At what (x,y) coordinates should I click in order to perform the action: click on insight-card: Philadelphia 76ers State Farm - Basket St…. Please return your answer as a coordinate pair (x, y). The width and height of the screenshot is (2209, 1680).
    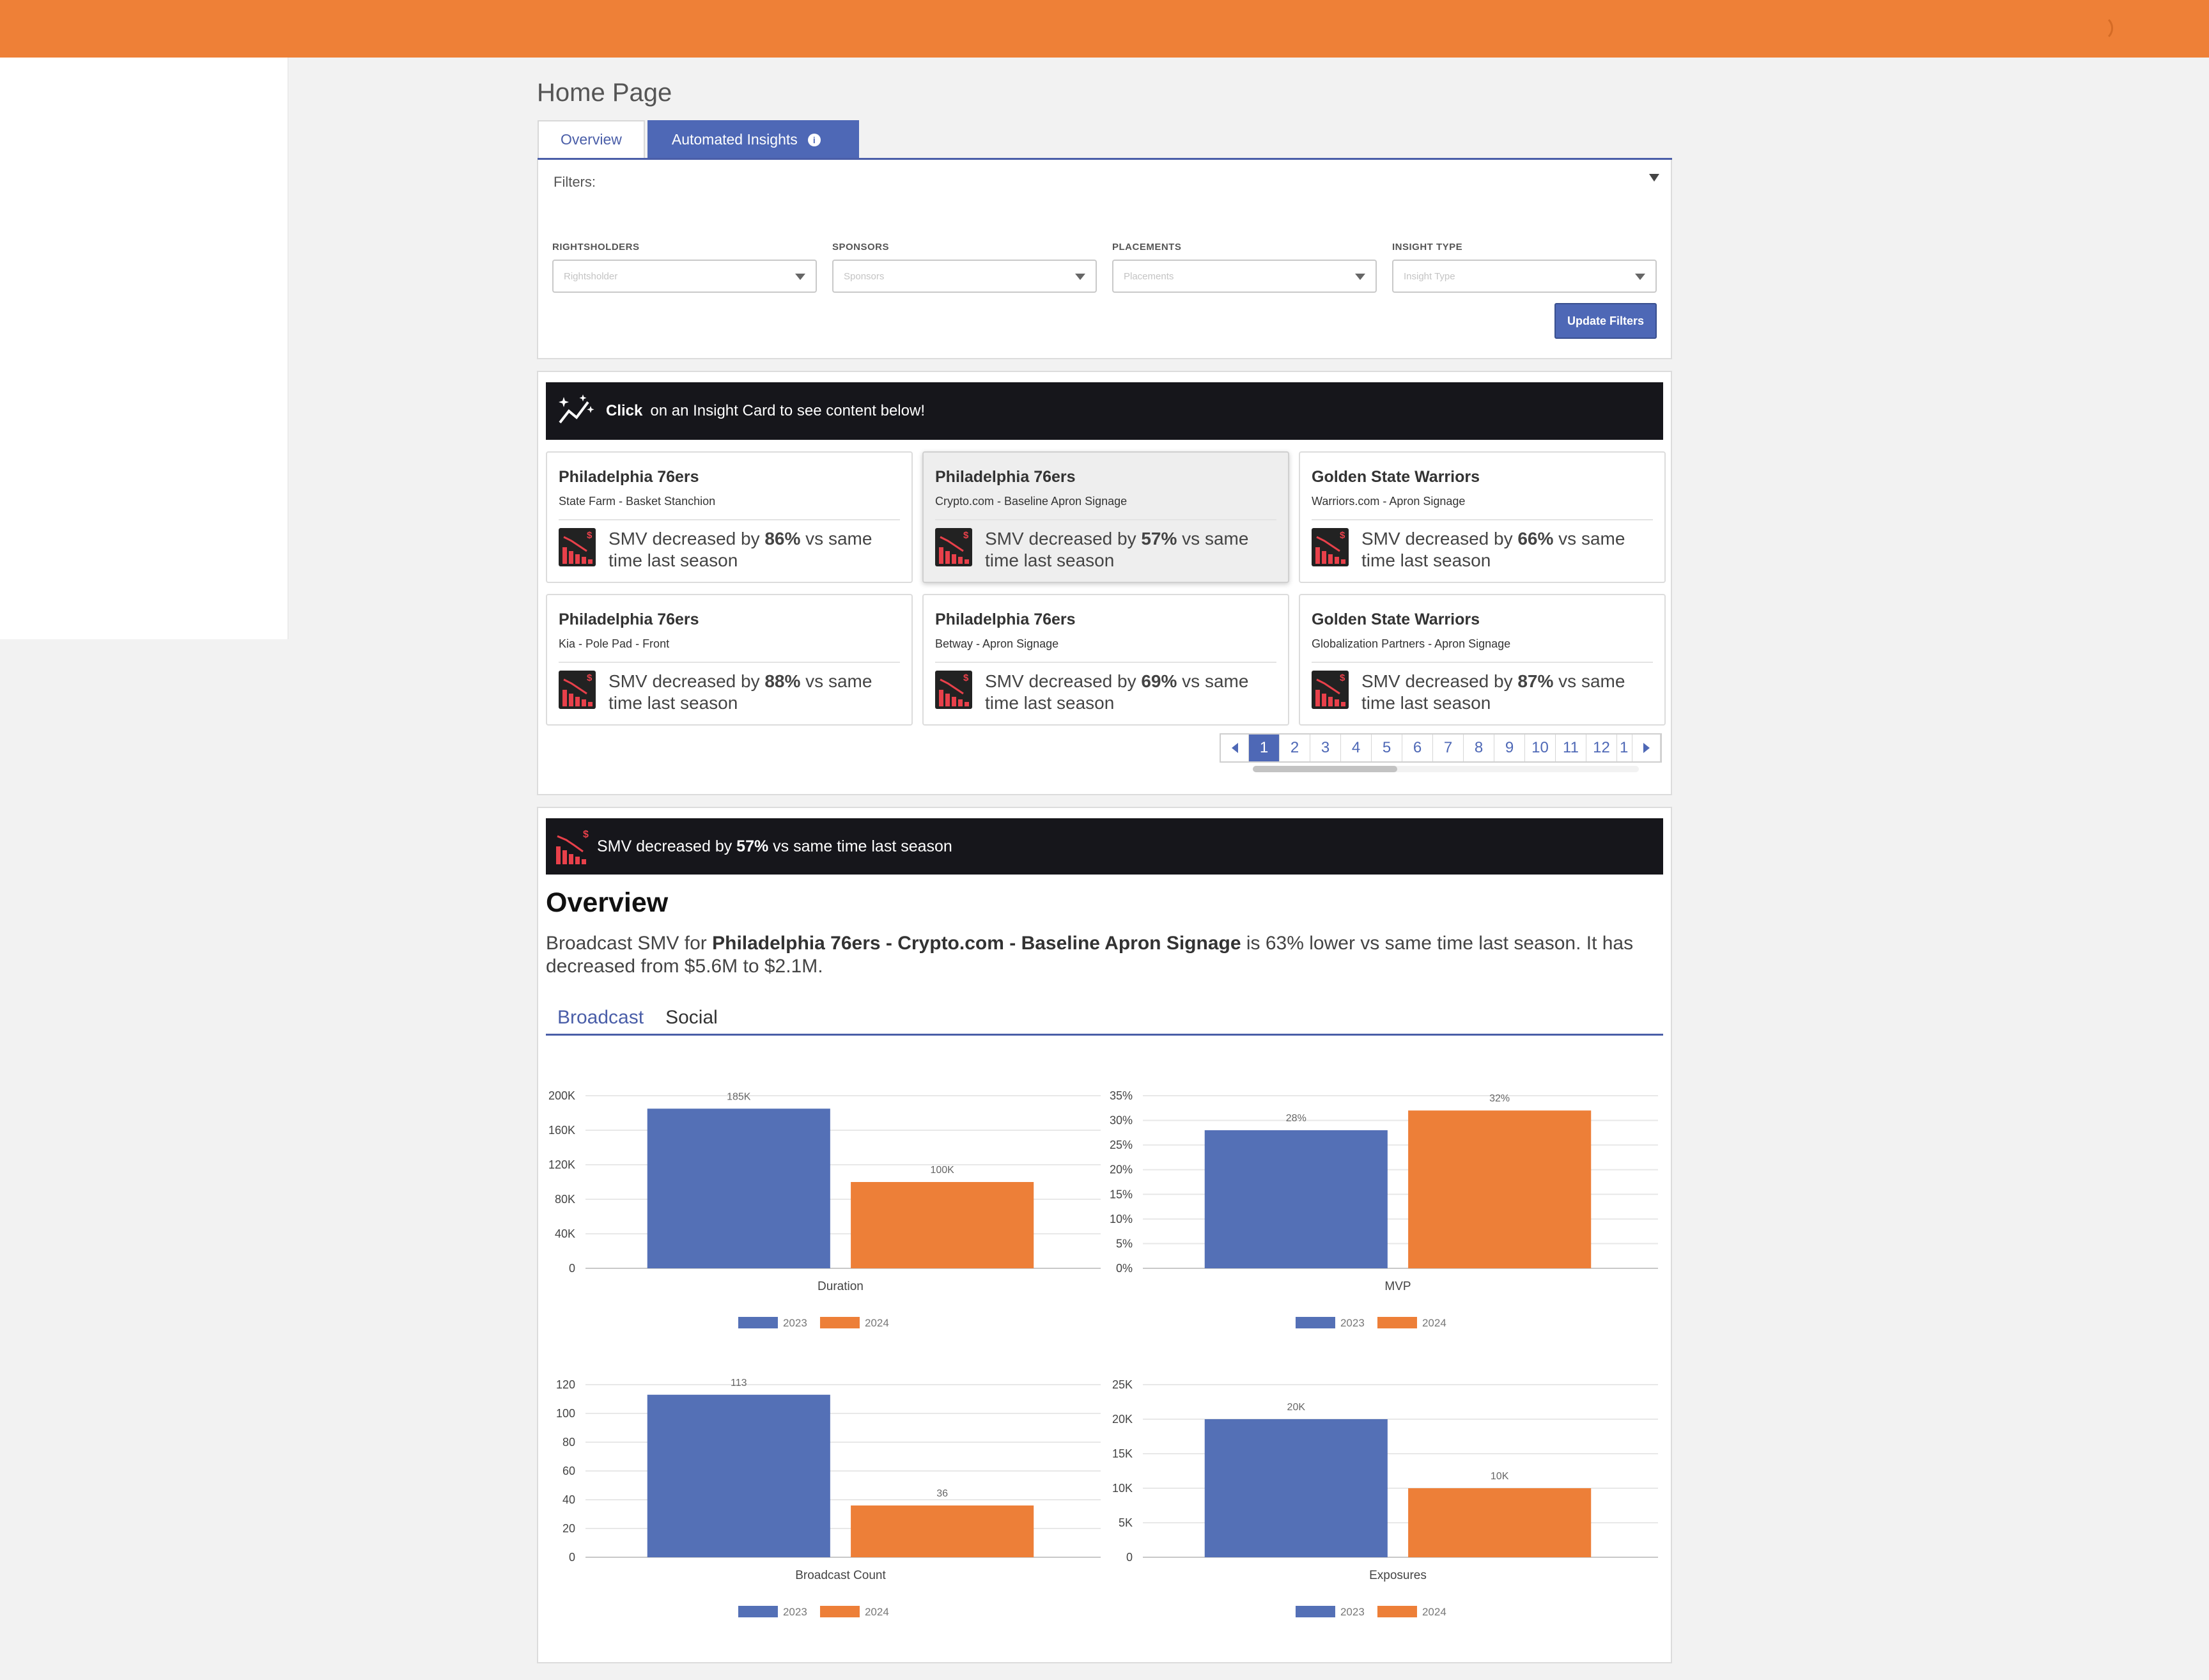
    Looking at the image, I should click on (729, 517).